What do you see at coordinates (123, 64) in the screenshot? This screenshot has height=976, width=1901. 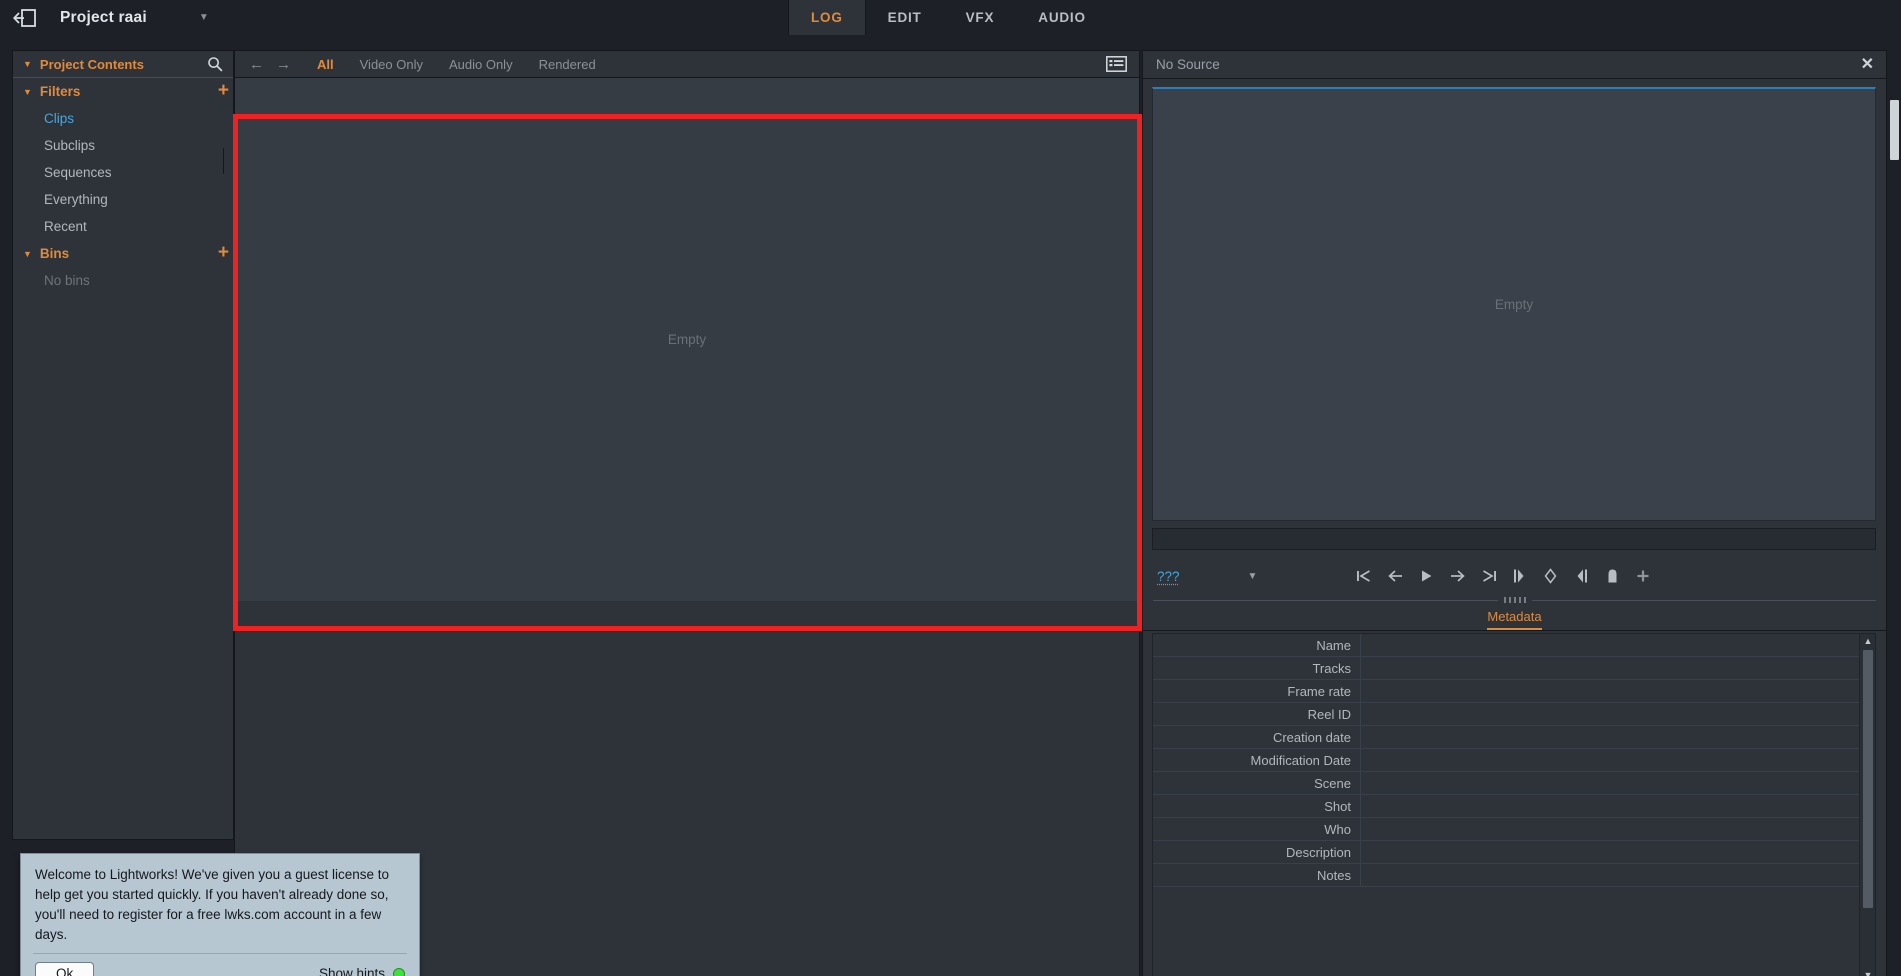 I see `sidebar-header: ▼ Project Contents` at bounding box center [123, 64].